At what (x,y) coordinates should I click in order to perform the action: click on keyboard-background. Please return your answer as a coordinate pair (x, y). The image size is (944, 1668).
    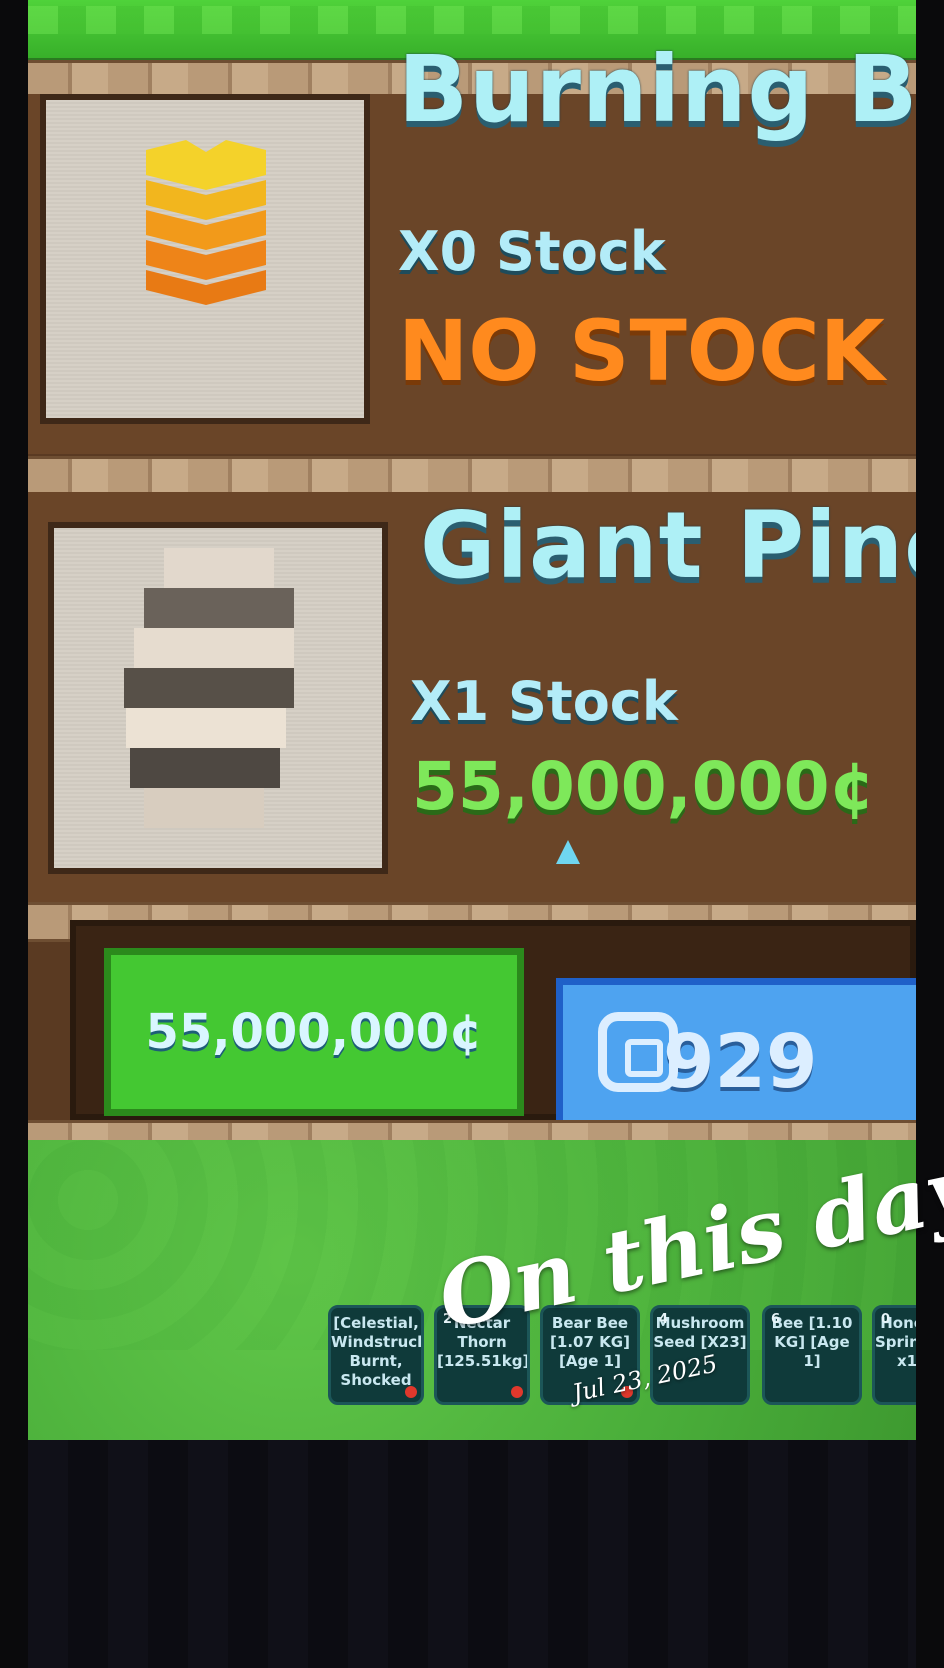
    Looking at the image, I should click on (472, 1554).